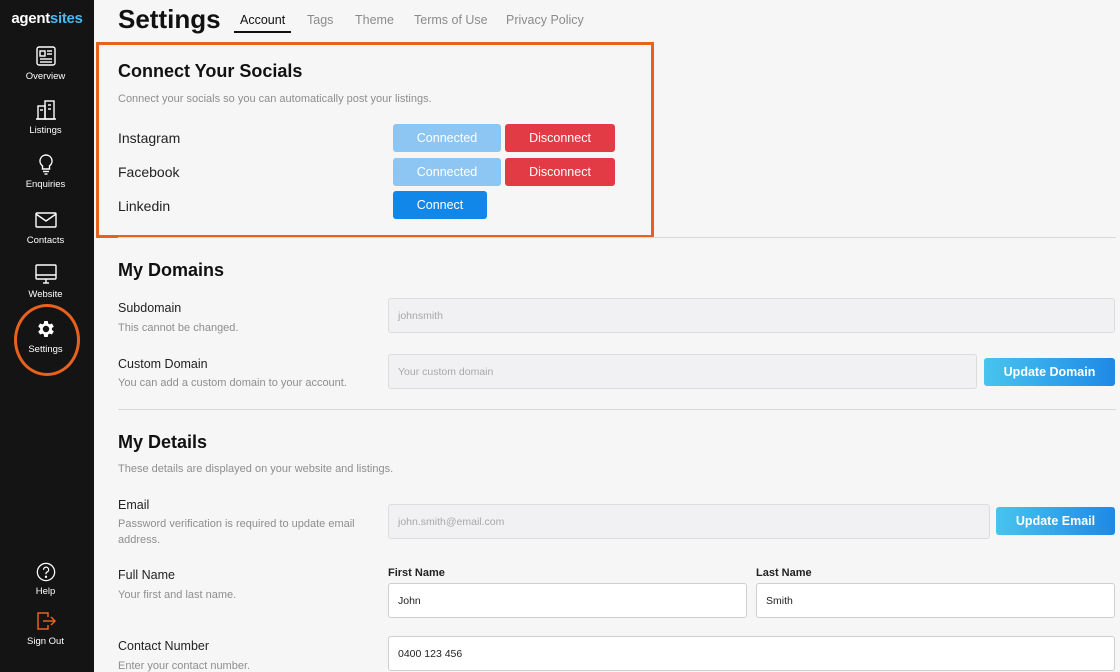 This screenshot has width=1120, height=672. What do you see at coordinates (440, 205) in the screenshot?
I see `linkedin-connect-button: Connect` at bounding box center [440, 205].